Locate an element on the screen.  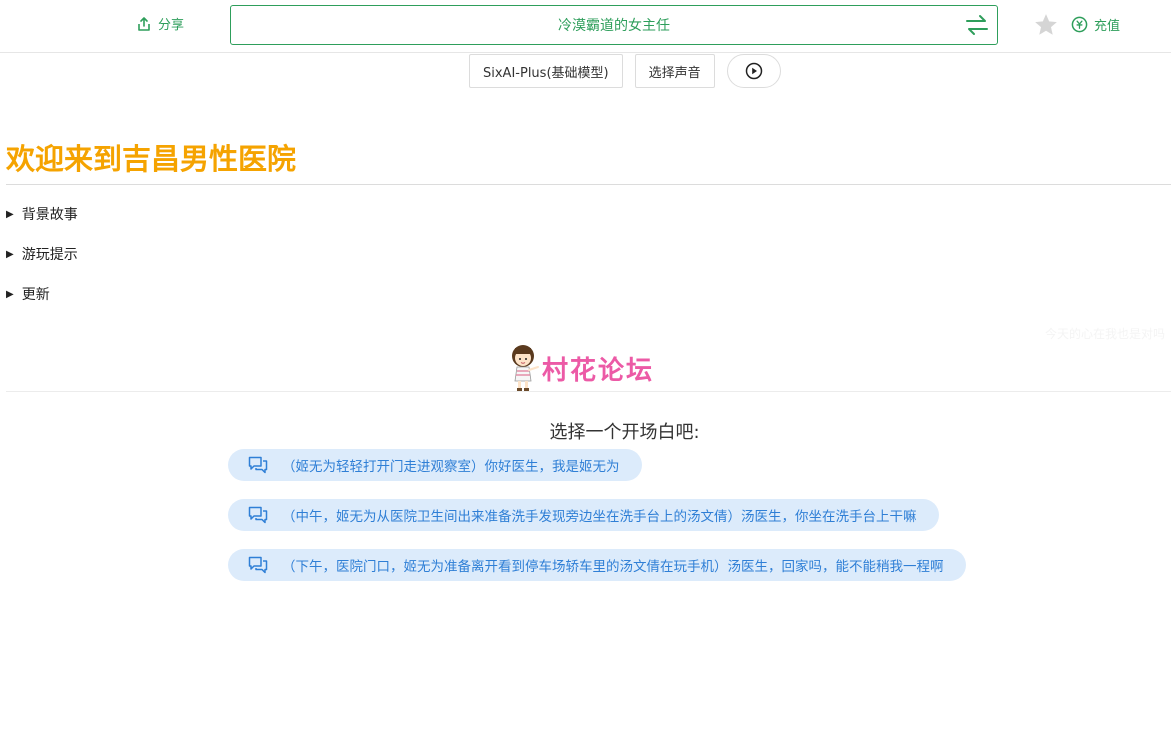
chat-title-box: 冷漠霸道的女主任 is located at coordinates (614, 25).